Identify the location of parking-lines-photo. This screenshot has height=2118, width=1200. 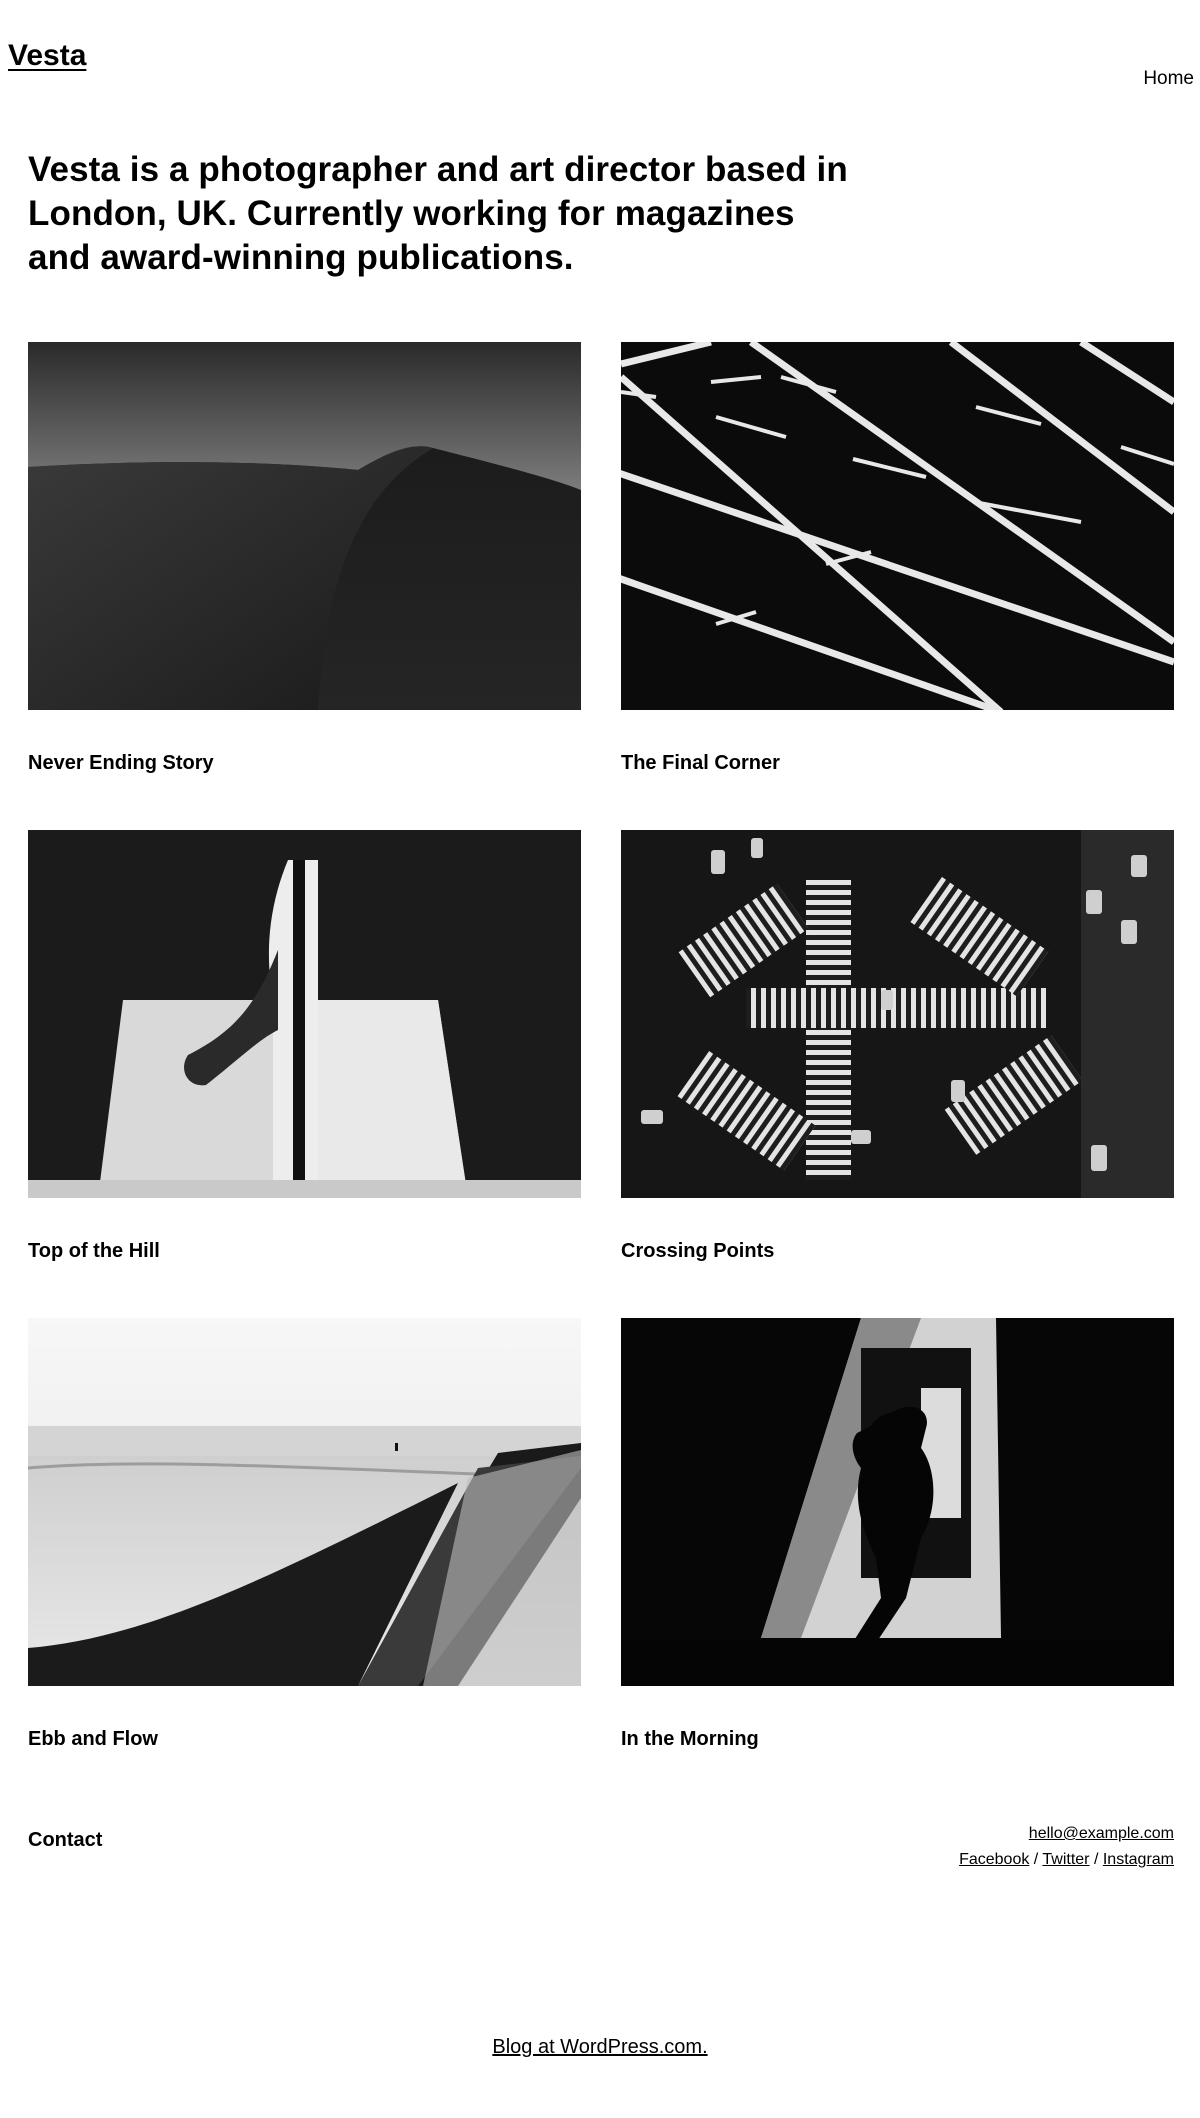
(897, 526).